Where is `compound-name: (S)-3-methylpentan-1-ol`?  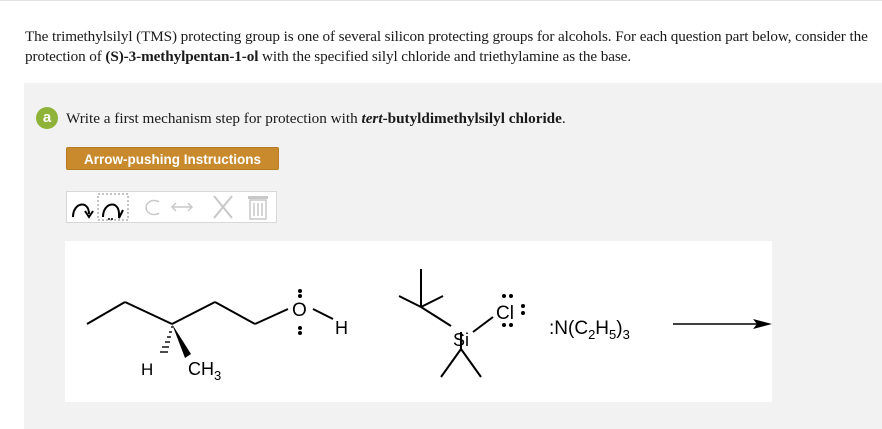 compound-name: (S)-3-methylpentan-1-ol is located at coordinates (182, 56).